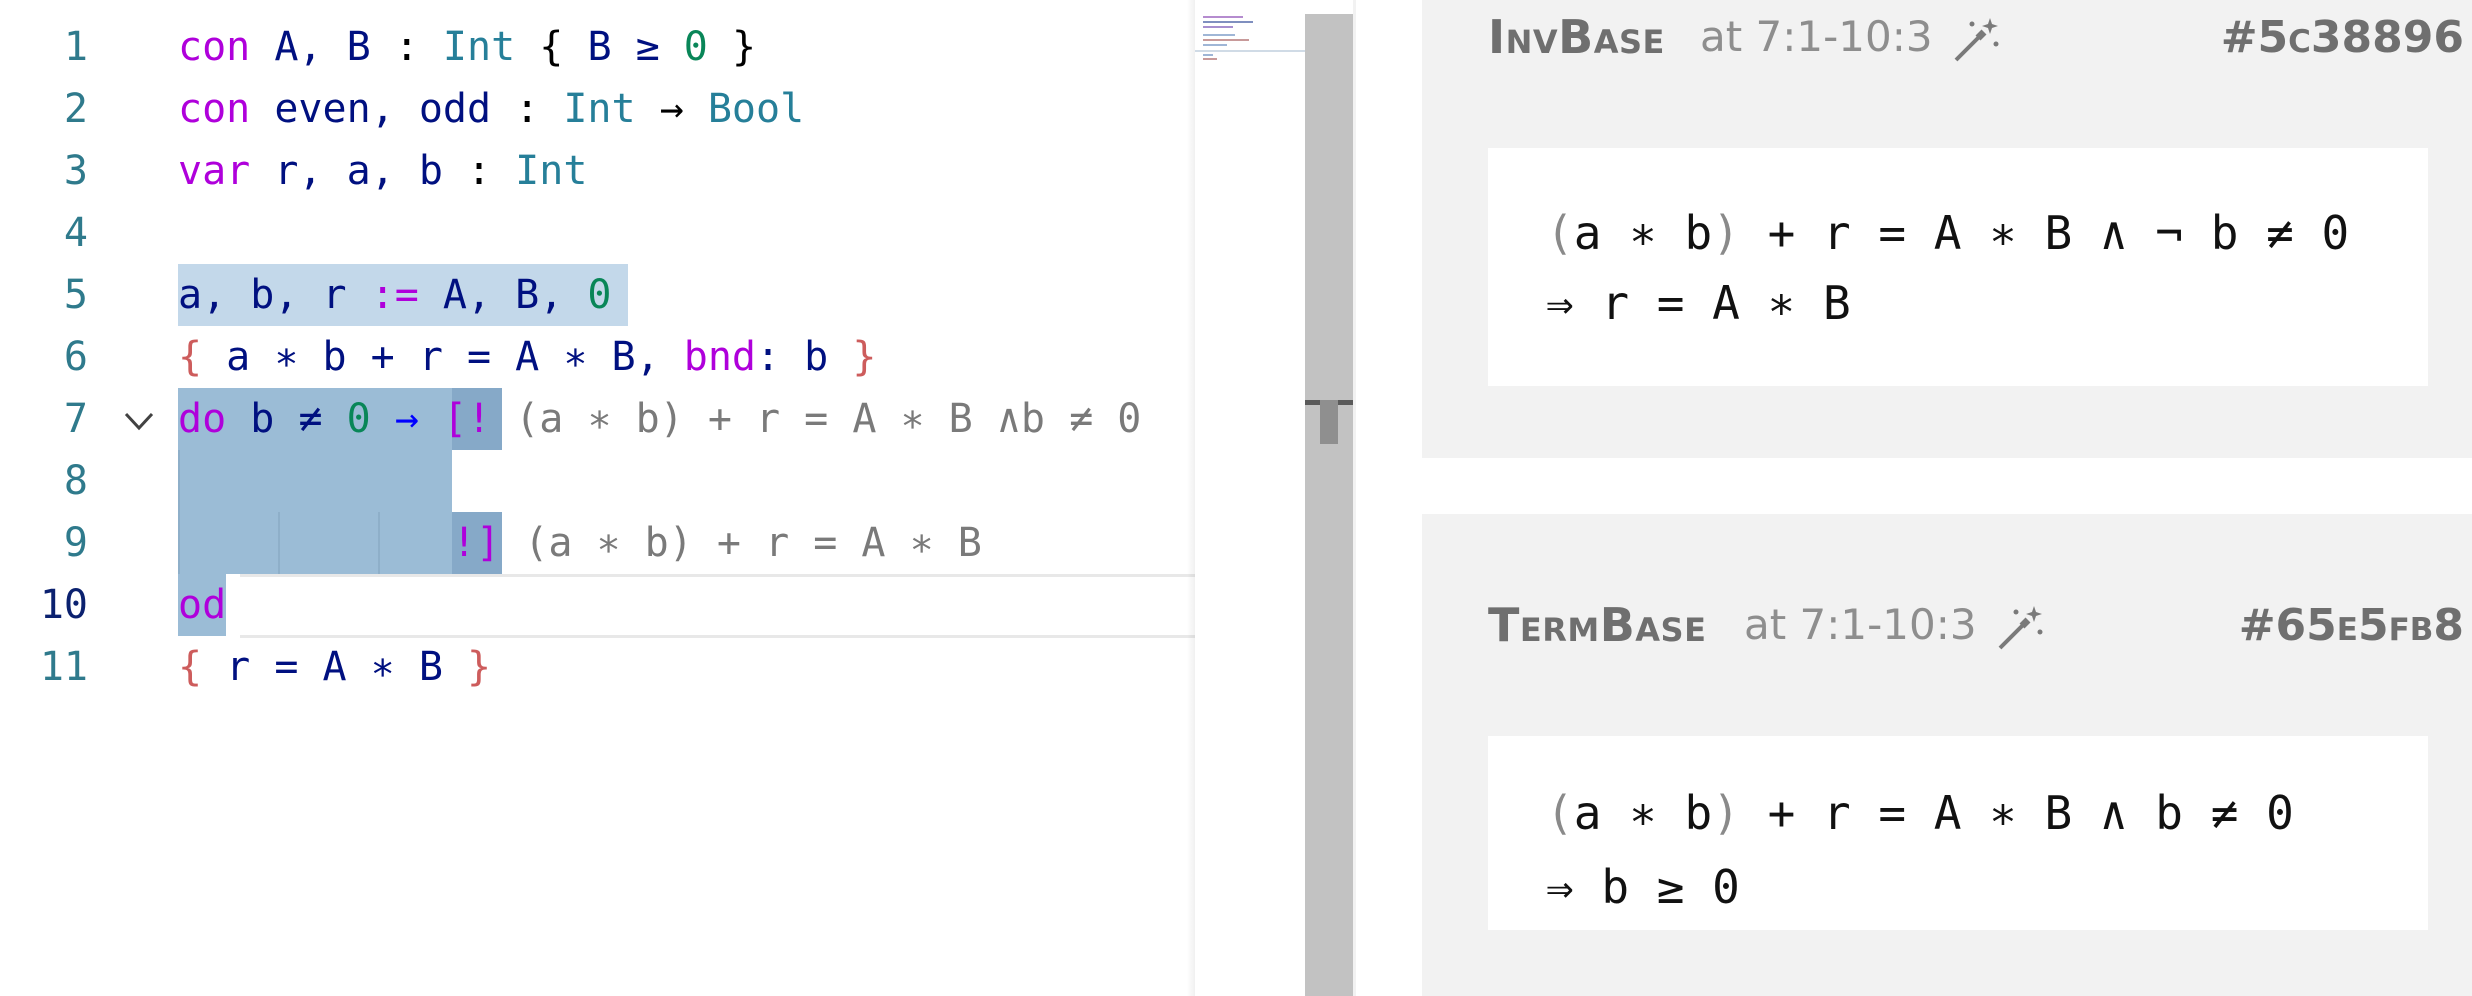  What do you see at coordinates (597, 481) in the screenshot?
I see `code-line: 8` at bounding box center [597, 481].